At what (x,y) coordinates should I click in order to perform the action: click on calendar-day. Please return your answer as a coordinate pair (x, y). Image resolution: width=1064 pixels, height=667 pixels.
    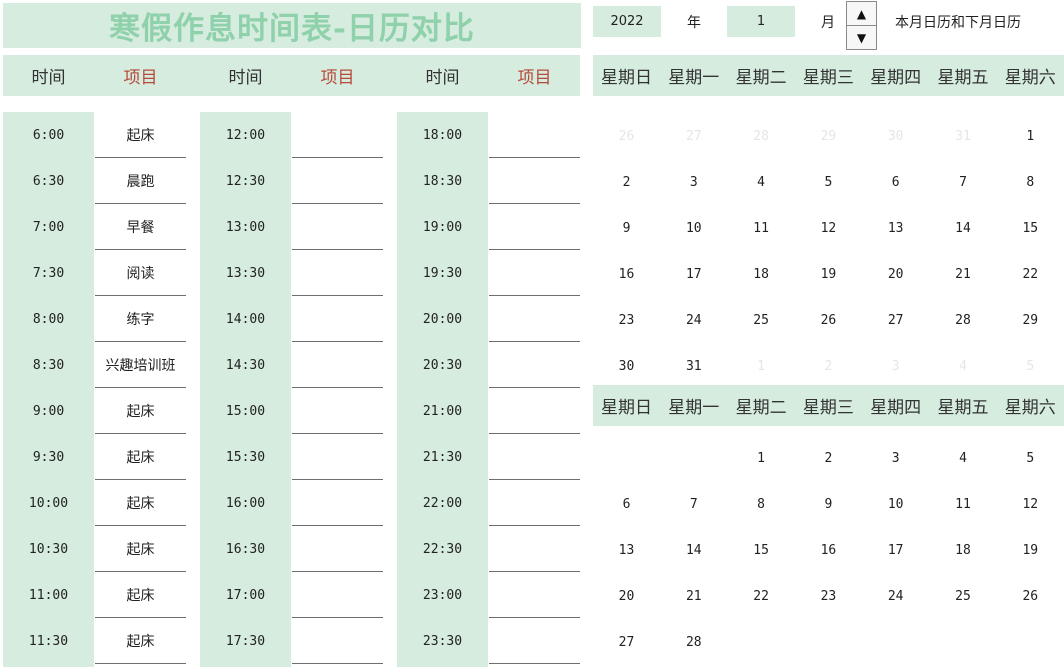
    Looking at the image, I should click on (895, 642).